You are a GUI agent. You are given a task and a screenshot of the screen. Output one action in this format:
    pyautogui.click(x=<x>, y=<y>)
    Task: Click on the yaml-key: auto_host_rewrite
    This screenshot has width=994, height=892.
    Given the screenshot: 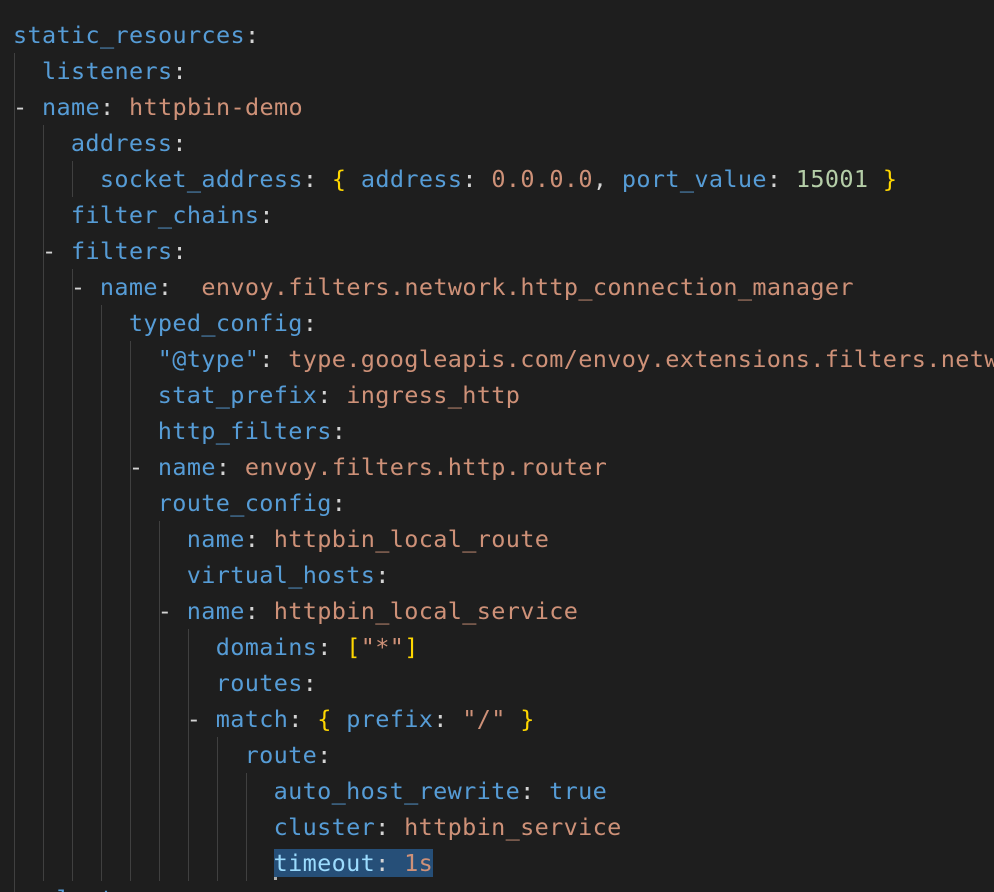 What is the action you would take?
    pyautogui.click(x=397, y=791)
    